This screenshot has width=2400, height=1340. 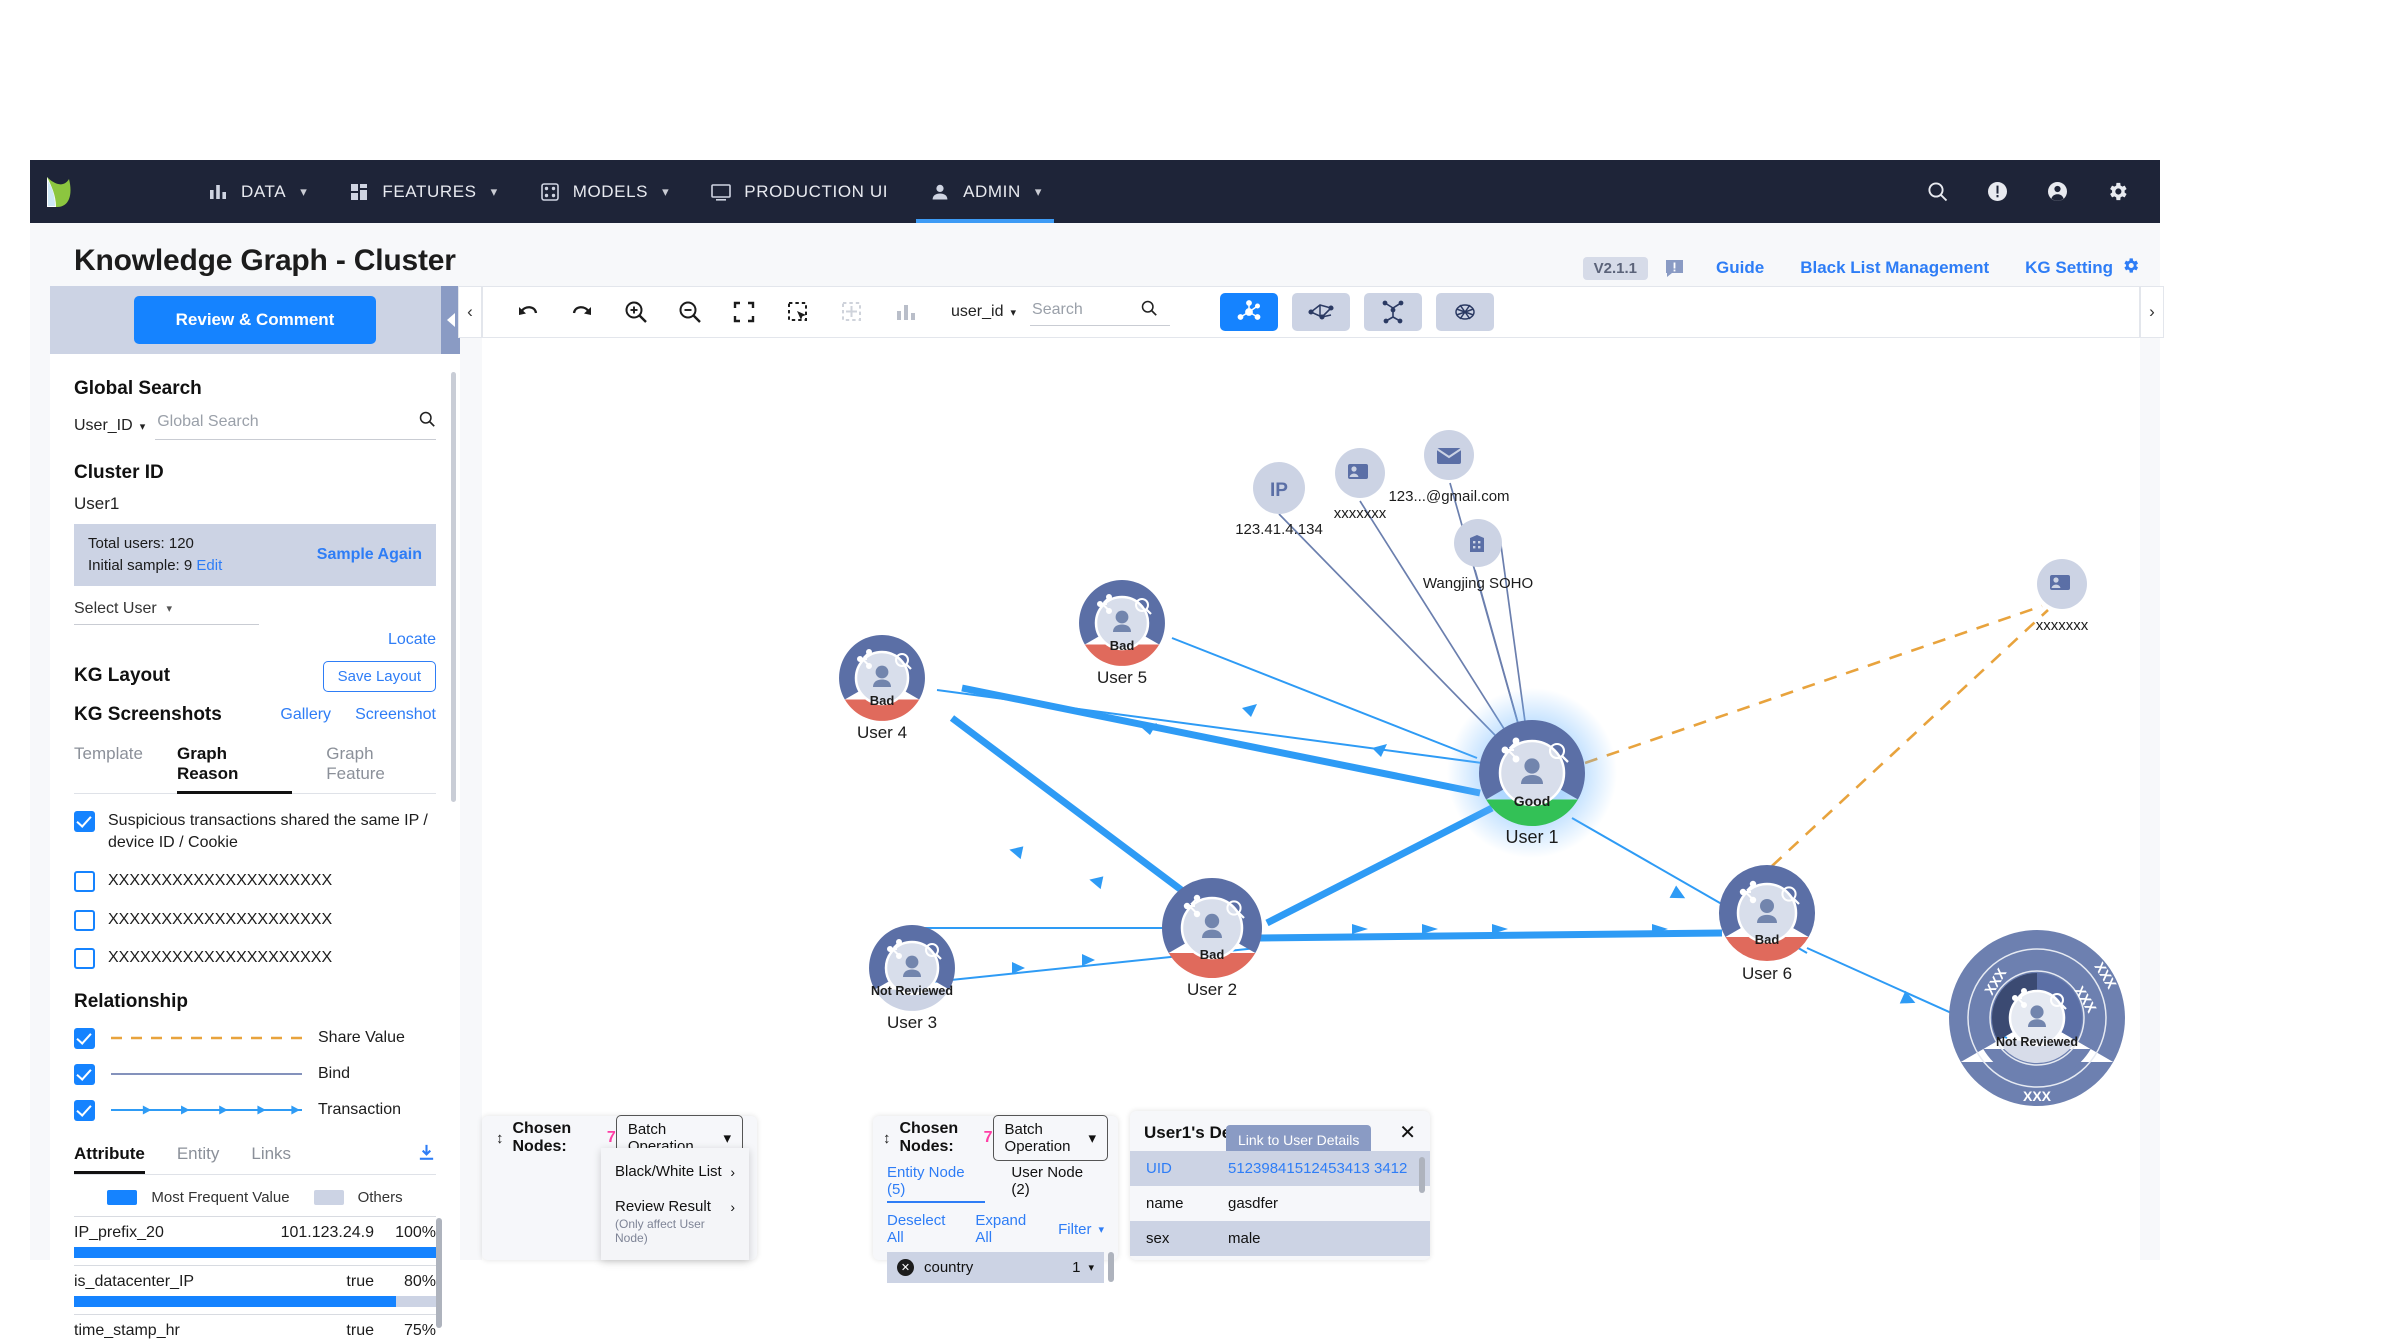 What do you see at coordinates (882, 688) in the screenshot?
I see `user-node-user4: Bad User 4` at bounding box center [882, 688].